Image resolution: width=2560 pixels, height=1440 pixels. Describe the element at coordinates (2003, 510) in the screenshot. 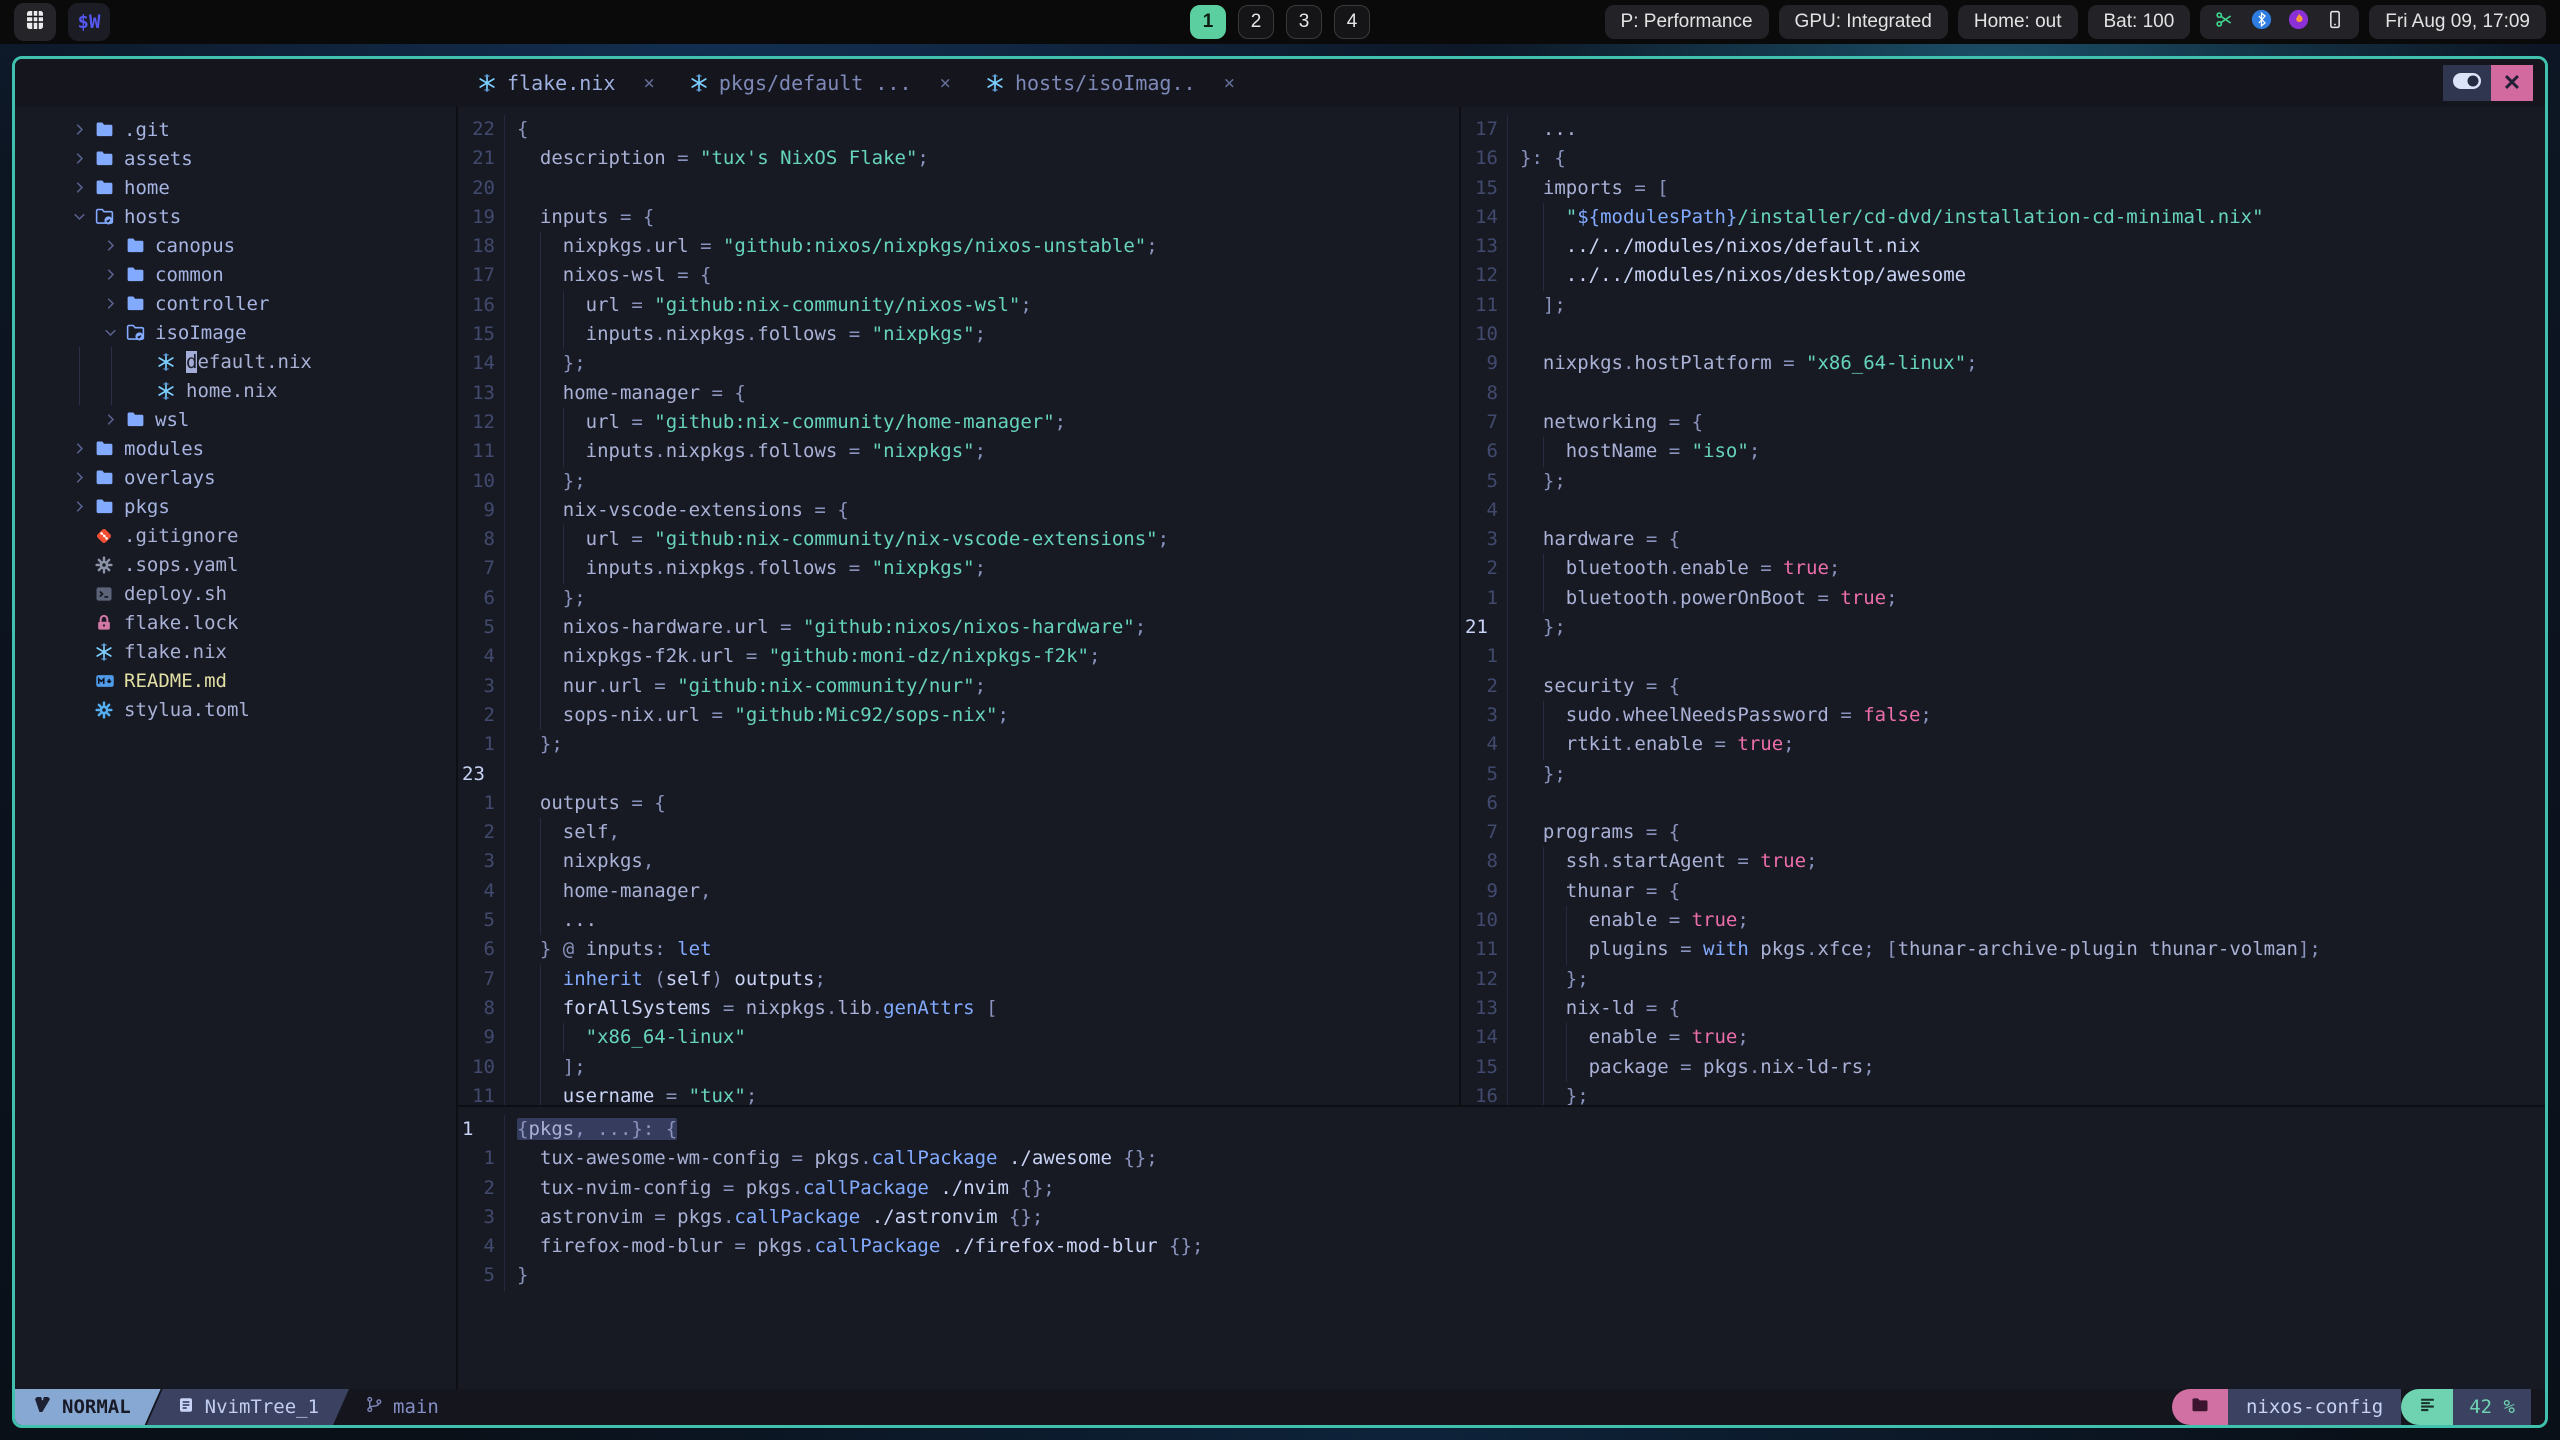

I see `code-line: 4` at that location.